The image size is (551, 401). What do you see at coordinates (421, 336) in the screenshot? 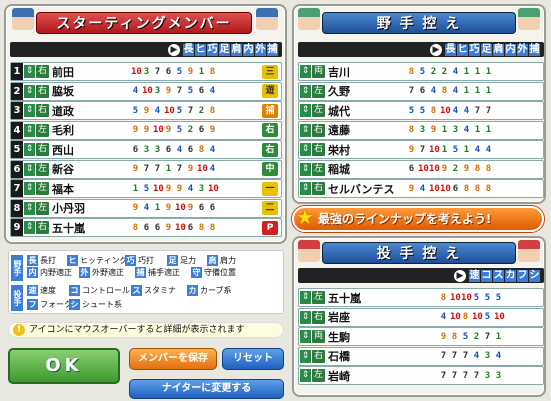
I see `pitcher-row: ⇕ 両生駒 9 8 5 2 7 1` at bounding box center [421, 336].